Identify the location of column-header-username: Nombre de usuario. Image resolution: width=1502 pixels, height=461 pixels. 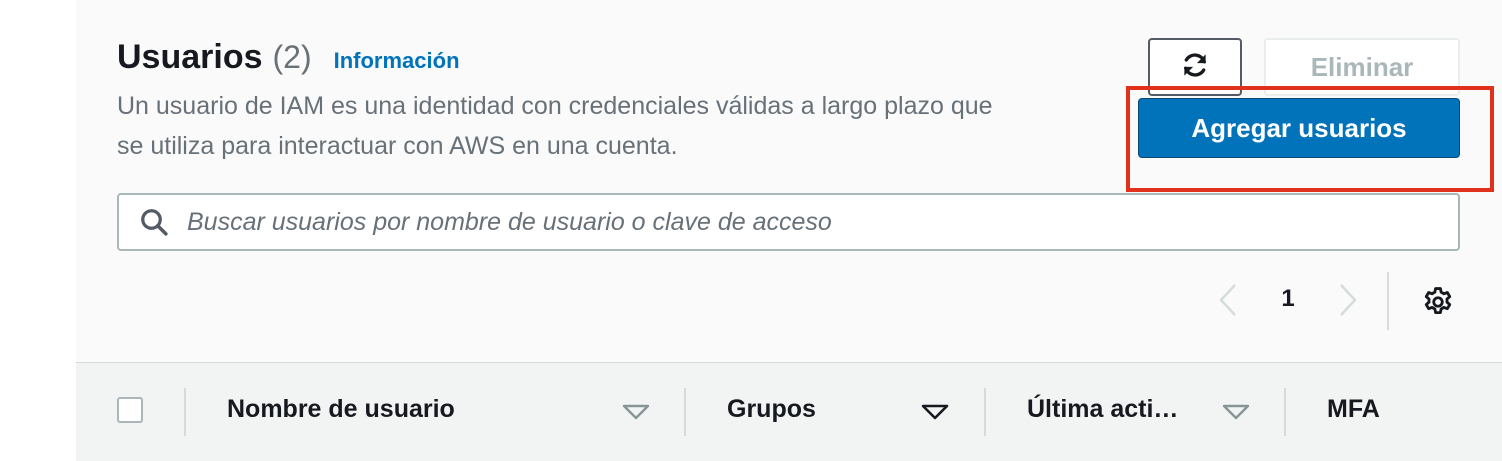
(341, 409).